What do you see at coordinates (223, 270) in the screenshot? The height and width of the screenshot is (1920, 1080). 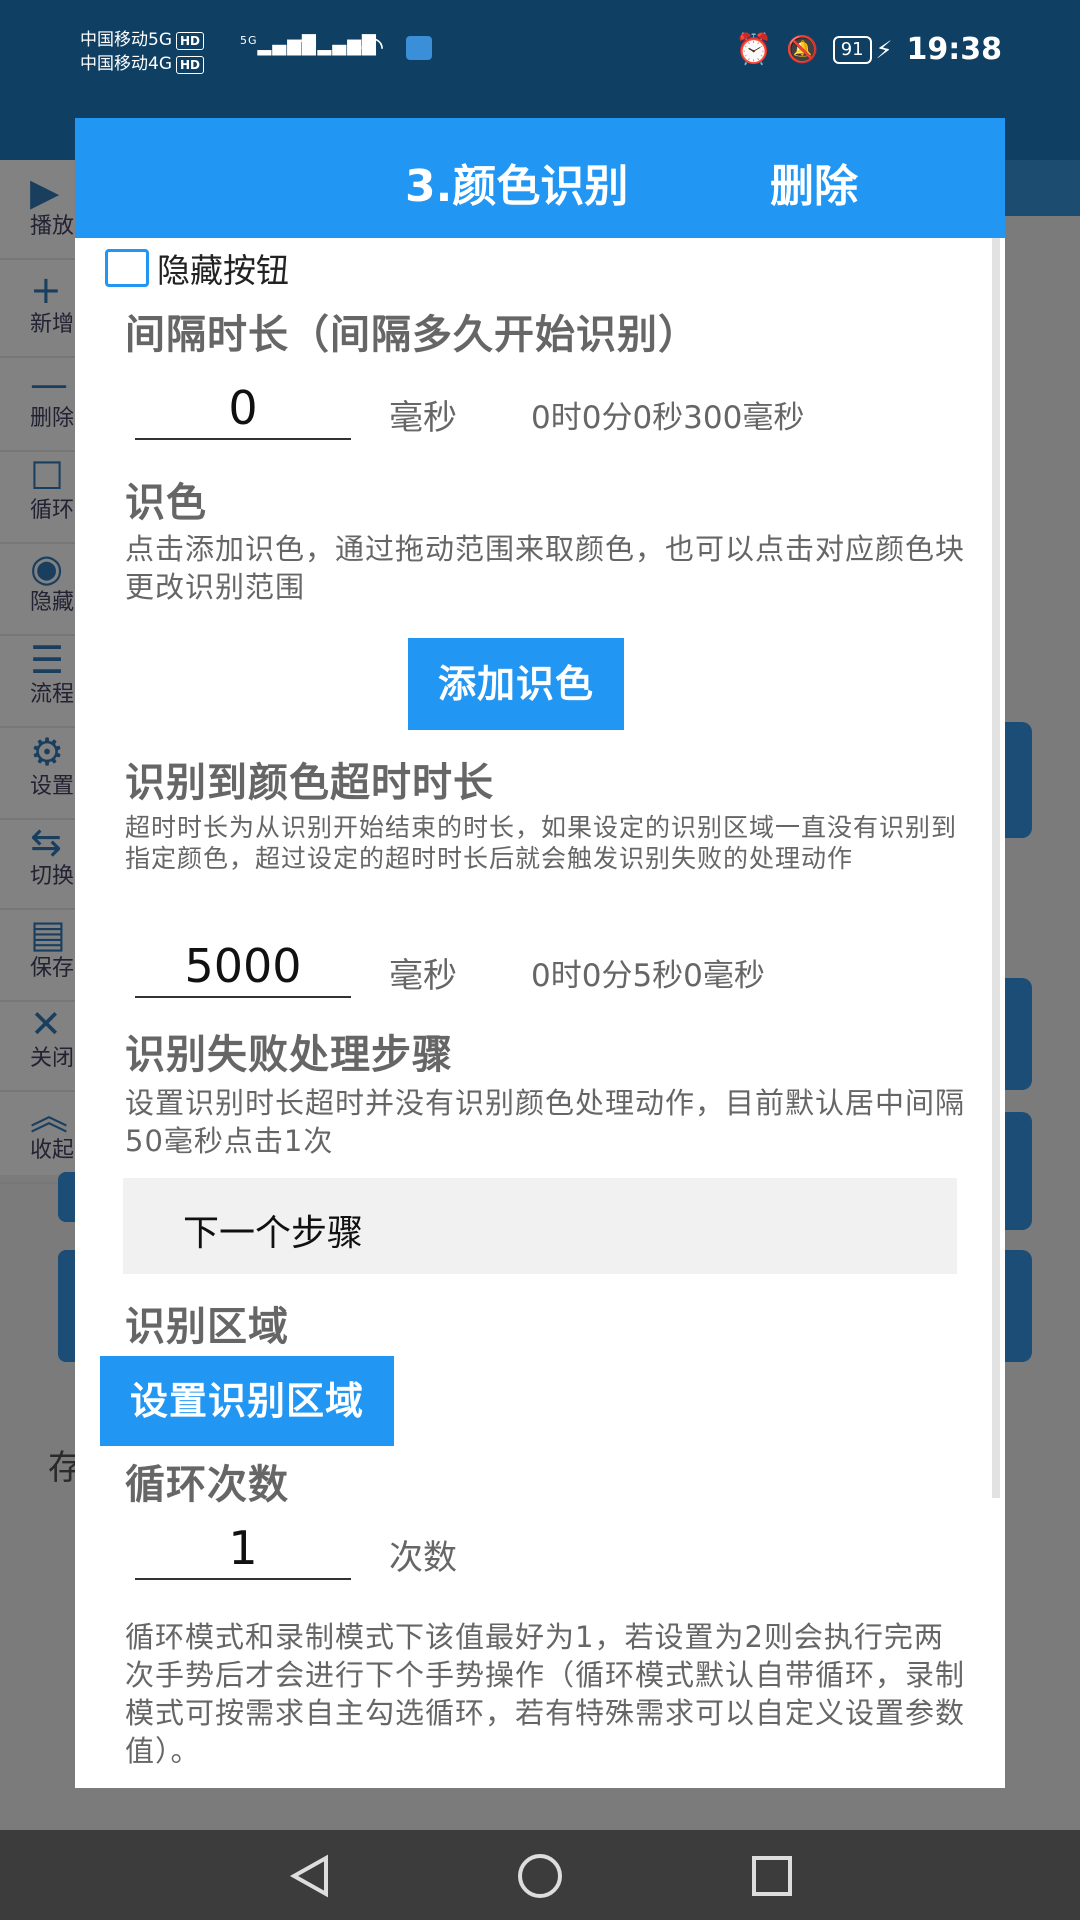 I see `hide-button-label: 隐藏按钮` at bounding box center [223, 270].